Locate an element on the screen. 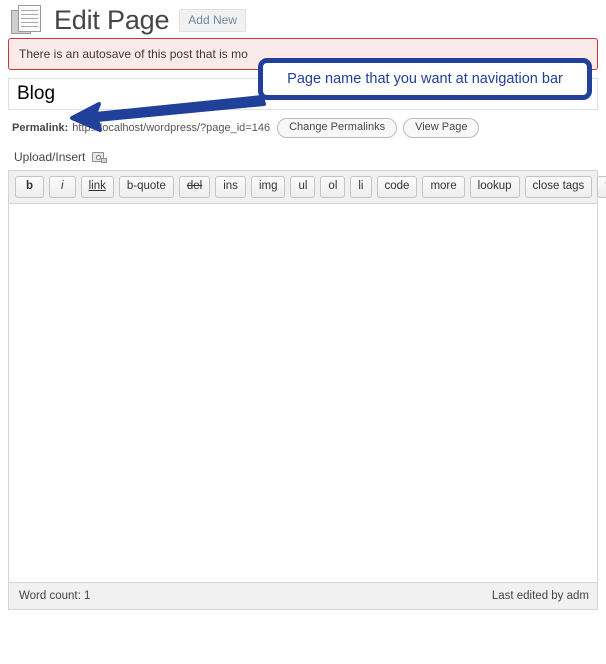 This screenshot has height=664, width=606. word-count: Word count: 1 is located at coordinates (55, 595).